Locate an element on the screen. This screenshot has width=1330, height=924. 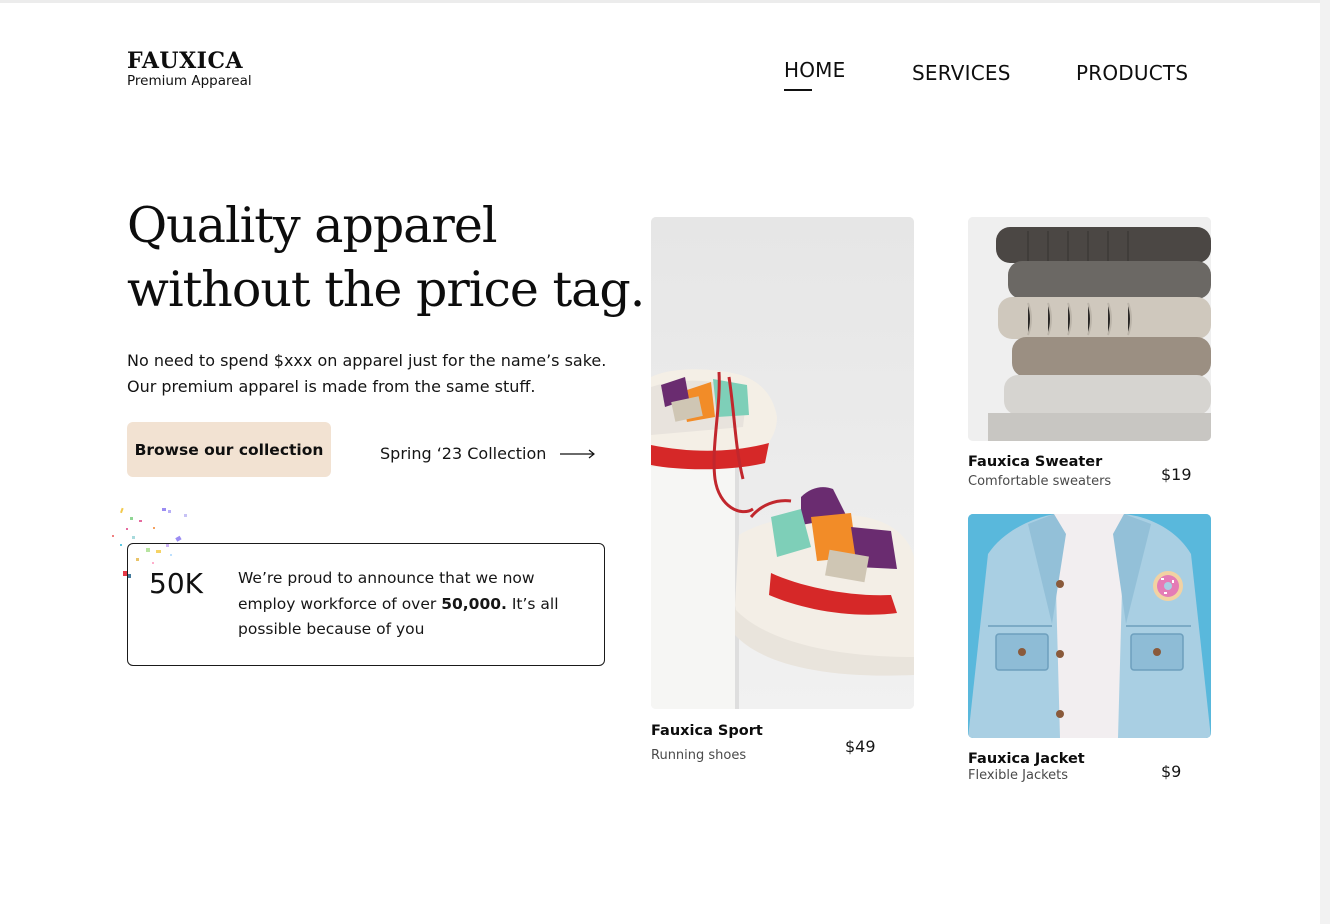
product-price: $49 is located at coordinates (860, 746).